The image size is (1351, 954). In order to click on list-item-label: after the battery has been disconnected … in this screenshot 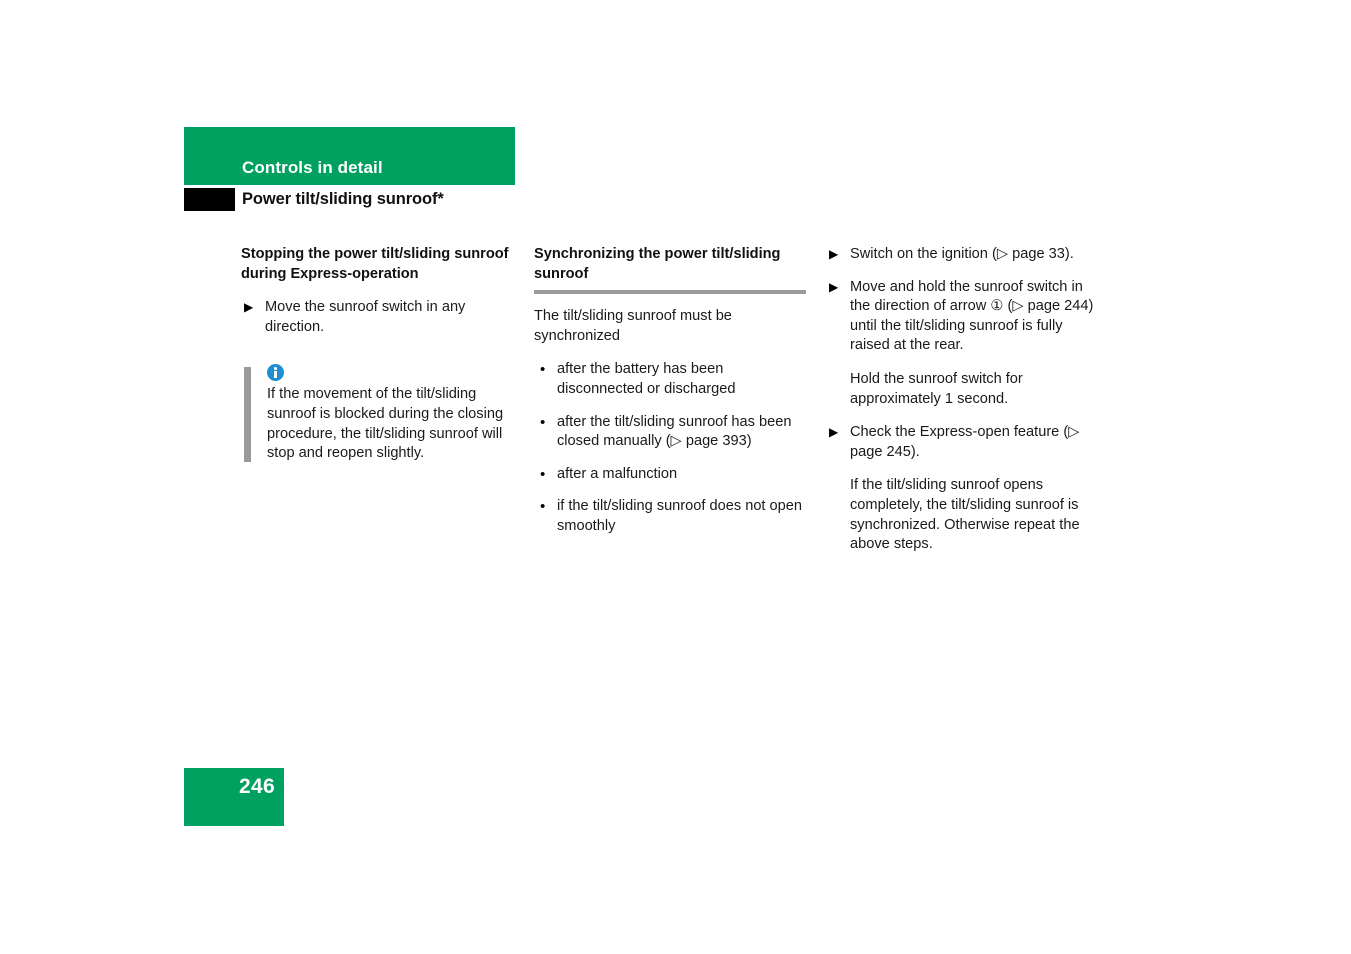, I will do `click(646, 379)`.